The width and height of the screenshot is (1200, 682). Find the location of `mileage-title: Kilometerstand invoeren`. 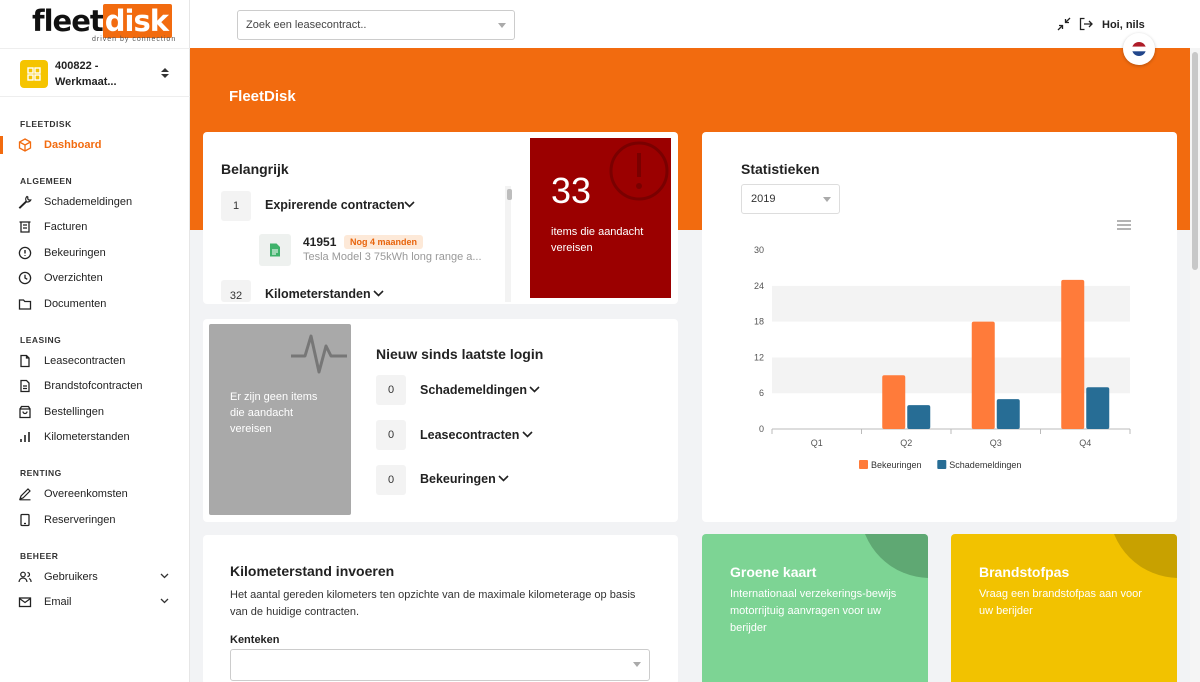

mileage-title: Kilometerstand invoeren is located at coordinates (312, 571).